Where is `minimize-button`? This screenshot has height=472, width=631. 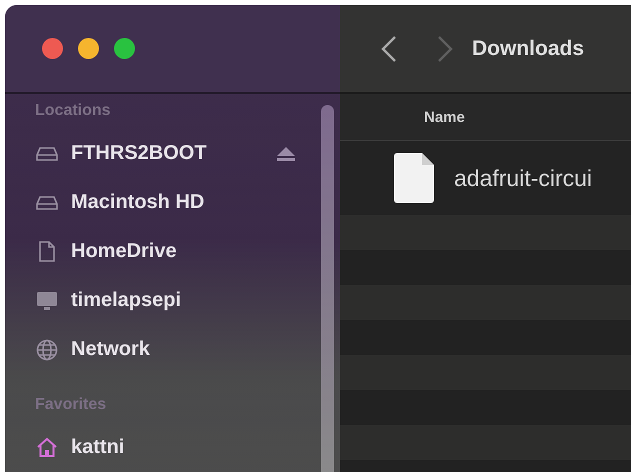 minimize-button is located at coordinates (88, 48).